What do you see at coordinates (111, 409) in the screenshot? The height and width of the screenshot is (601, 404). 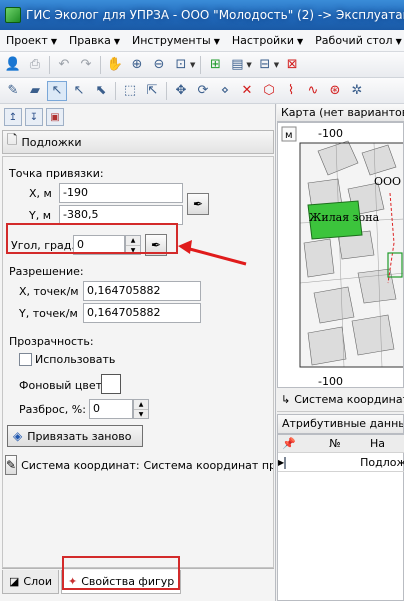 I see `spread-input: 0` at bounding box center [111, 409].